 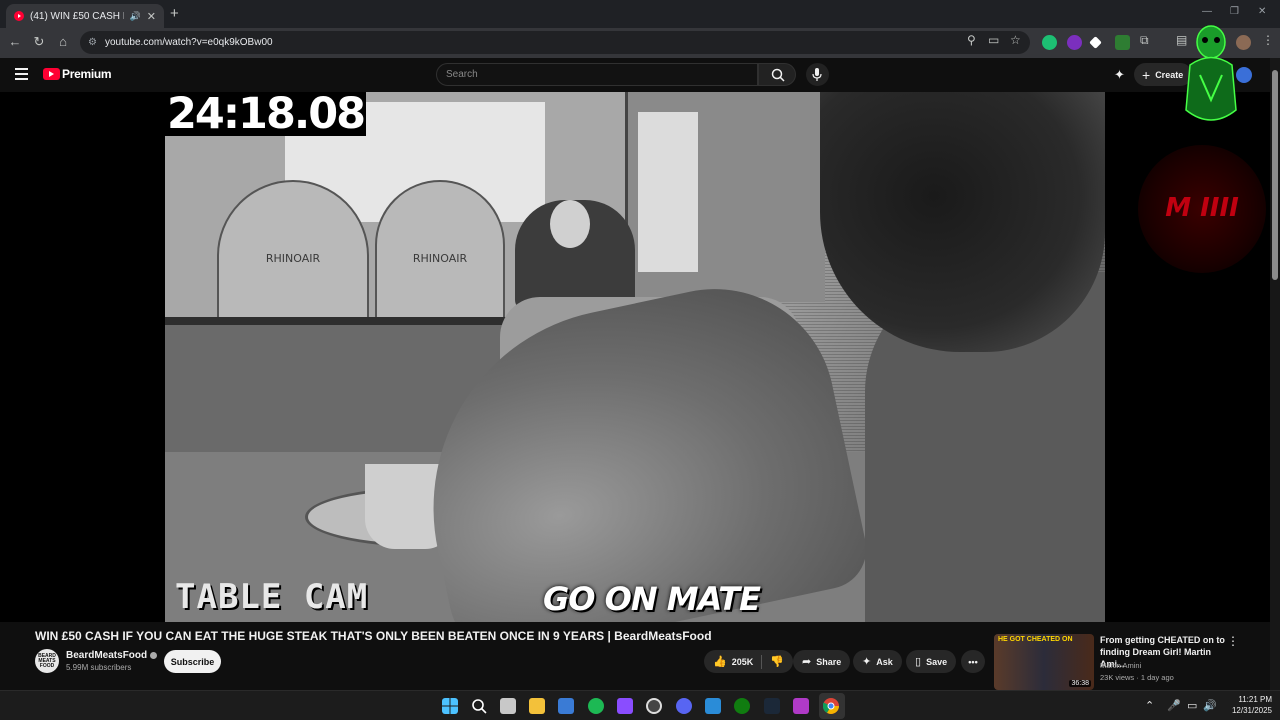 I want to click on windows-start-icon, so click(x=450, y=706).